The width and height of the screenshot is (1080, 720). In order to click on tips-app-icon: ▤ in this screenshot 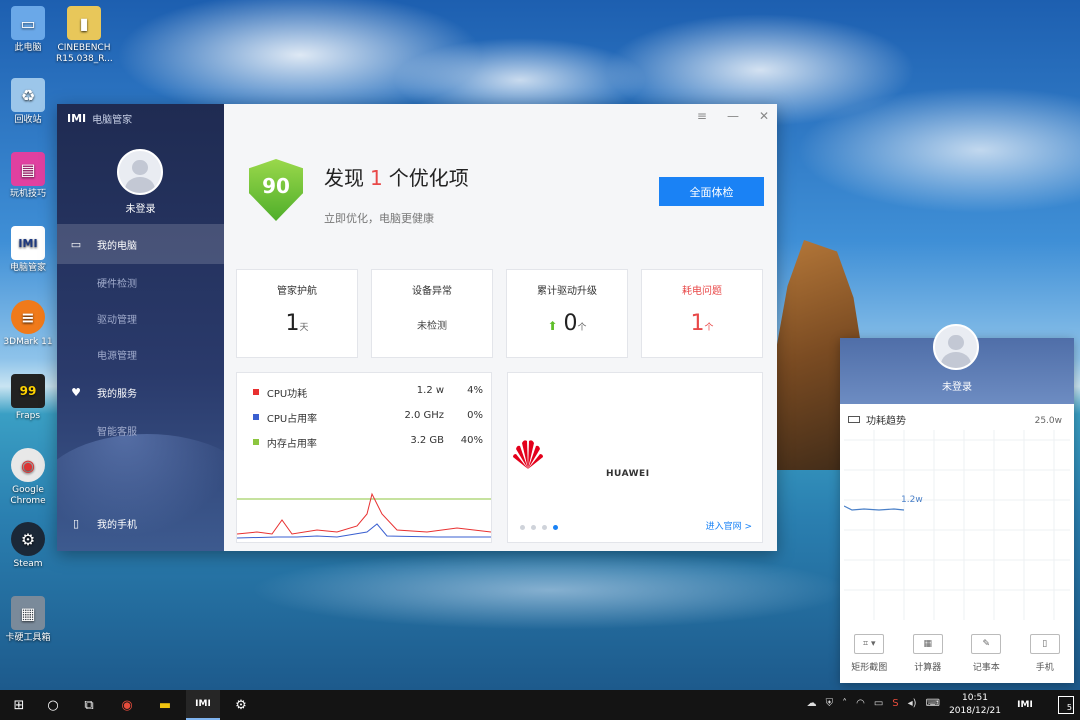, I will do `click(28, 169)`.